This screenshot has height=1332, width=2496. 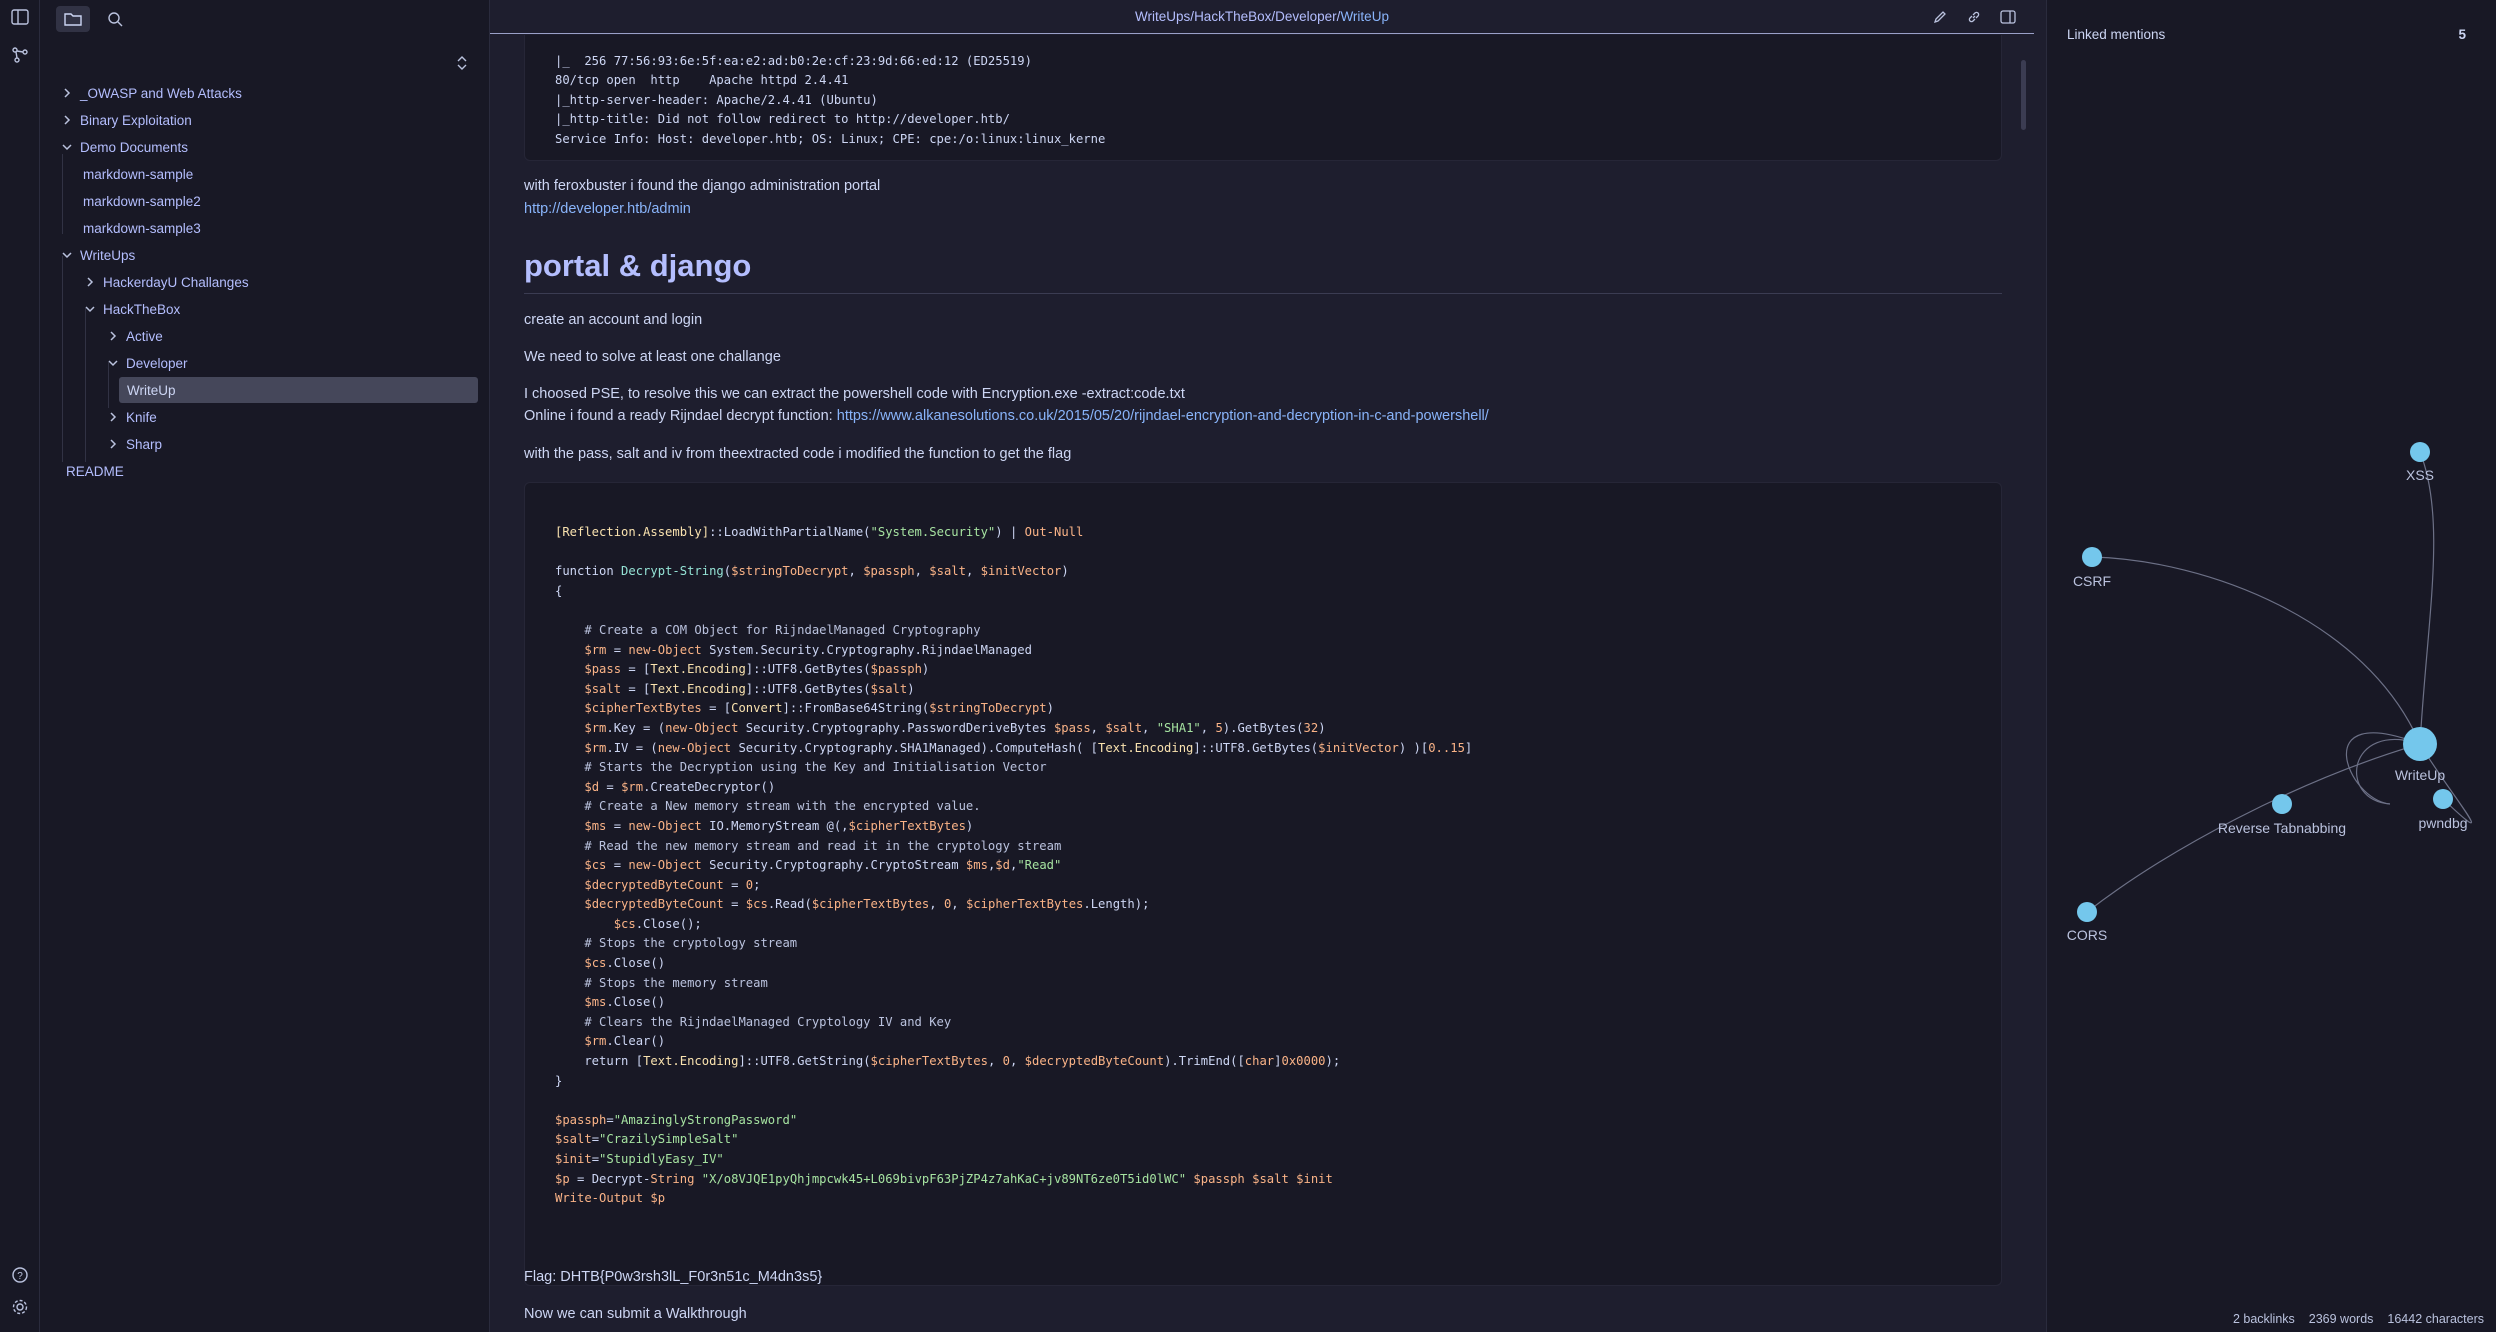 I want to click on tree-item-label: markdown-sample, so click(x=138, y=174).